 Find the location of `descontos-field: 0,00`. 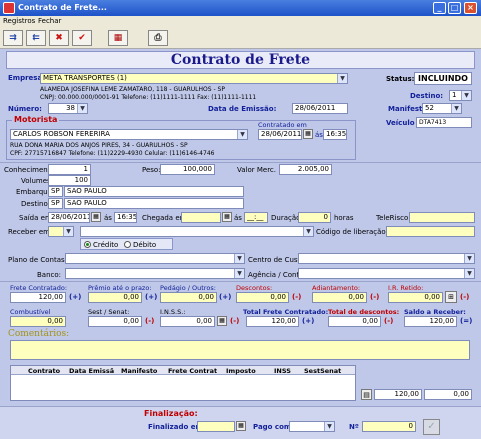

descontos-field: 0,00 is located at coordinates (262, 297).